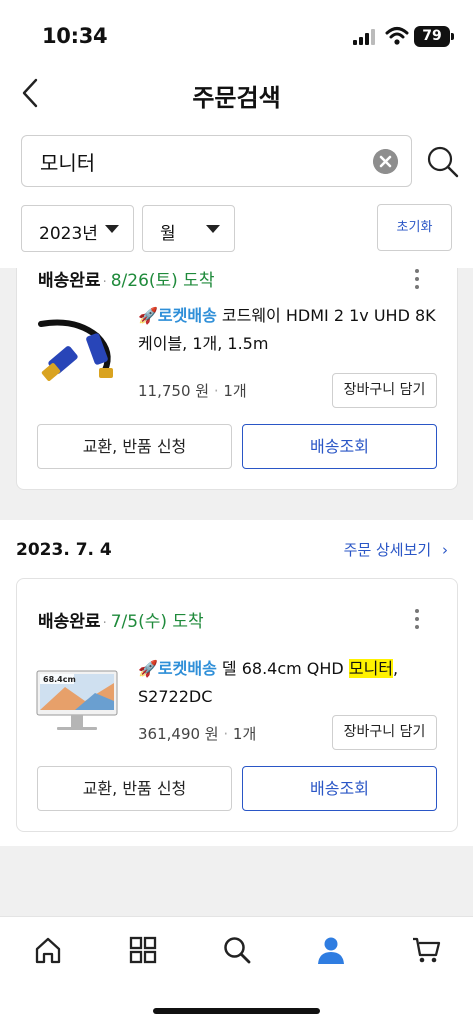  I want to click on month-select: 월, so click(188, 228).